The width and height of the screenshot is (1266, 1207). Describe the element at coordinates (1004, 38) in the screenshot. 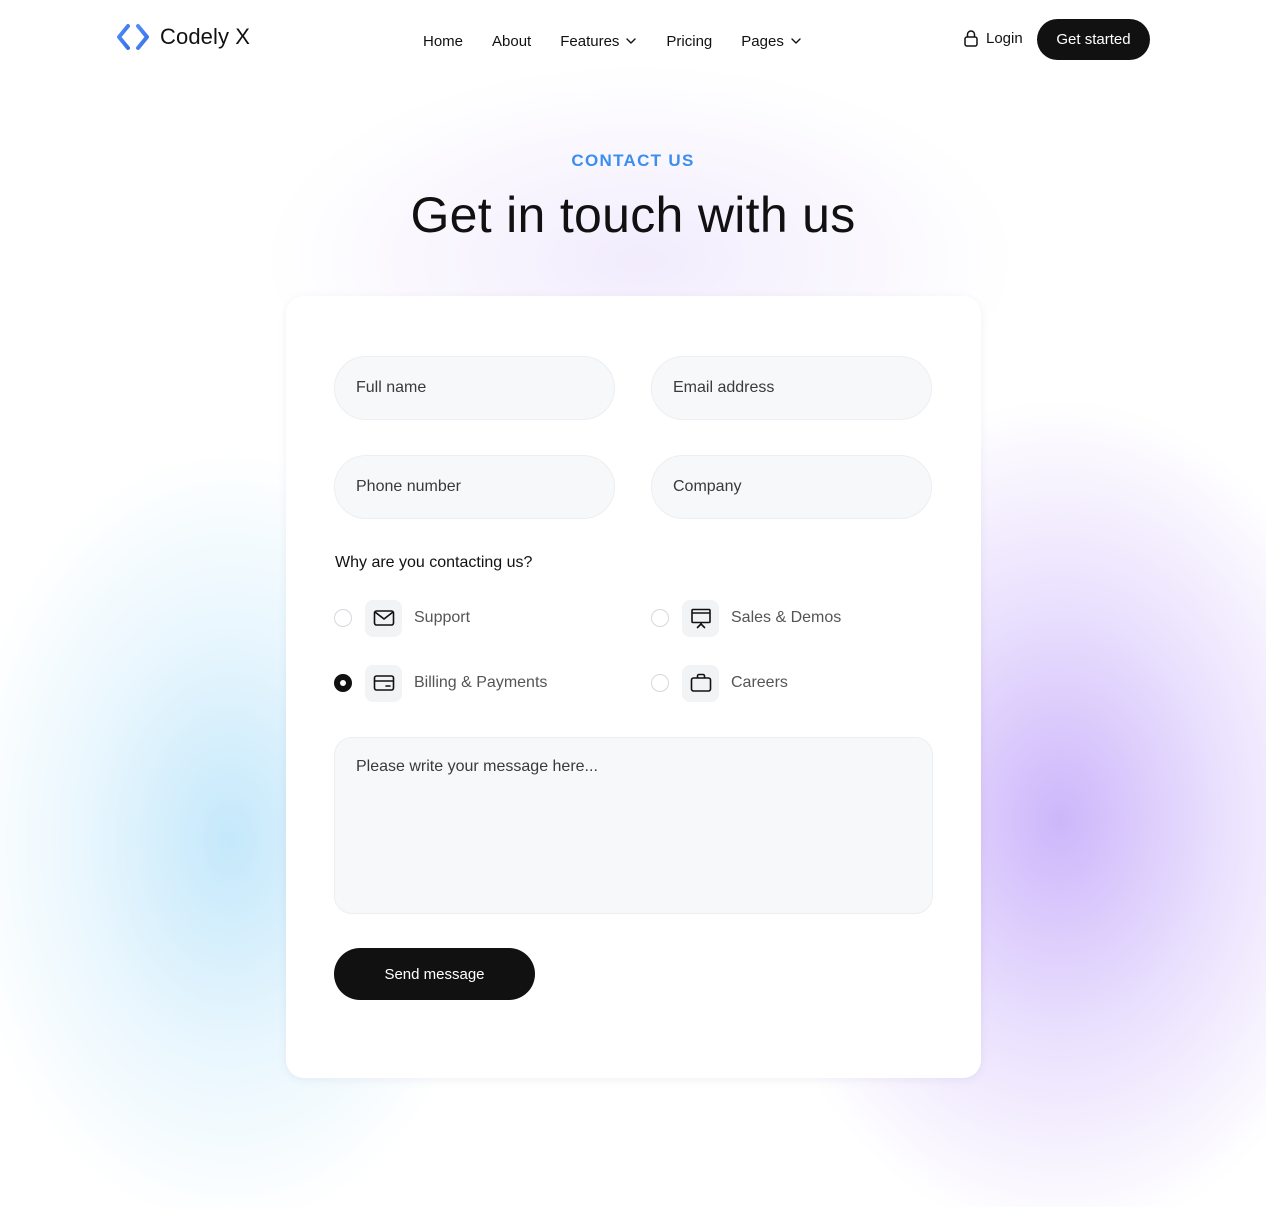

I see `login-label: Login` at that location.